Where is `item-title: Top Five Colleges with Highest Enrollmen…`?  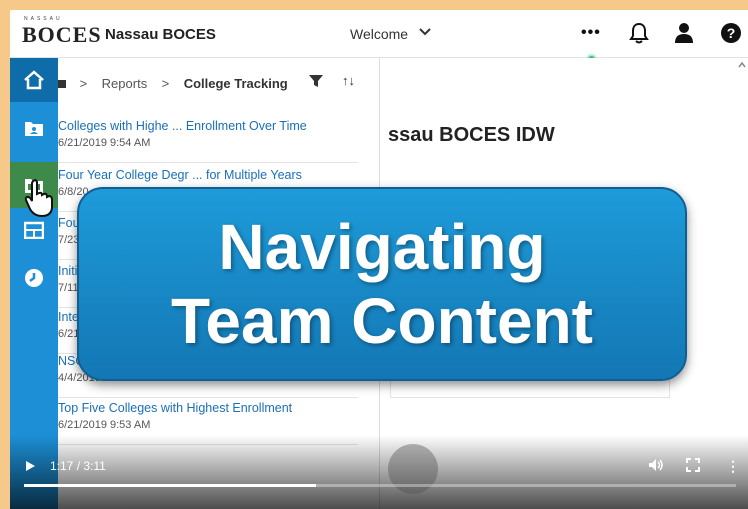
item-title: Top Five Colleges with Highest Enrollmen… is located at coordinates (175, 408).